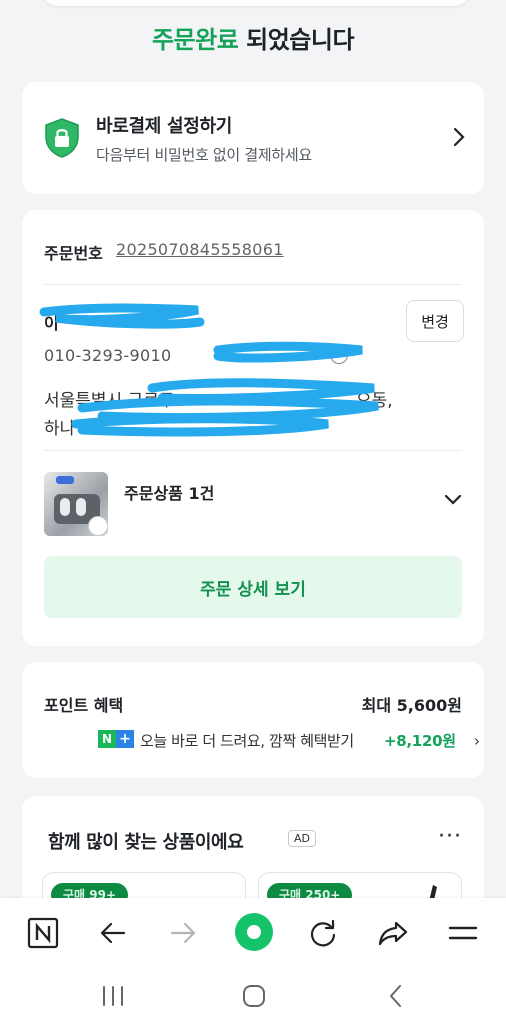 Image resolution: width=506 pixels, height=1024 pixels. I want to click on quick-pay-title: 바로결제 설정하기, so click(164, 126).